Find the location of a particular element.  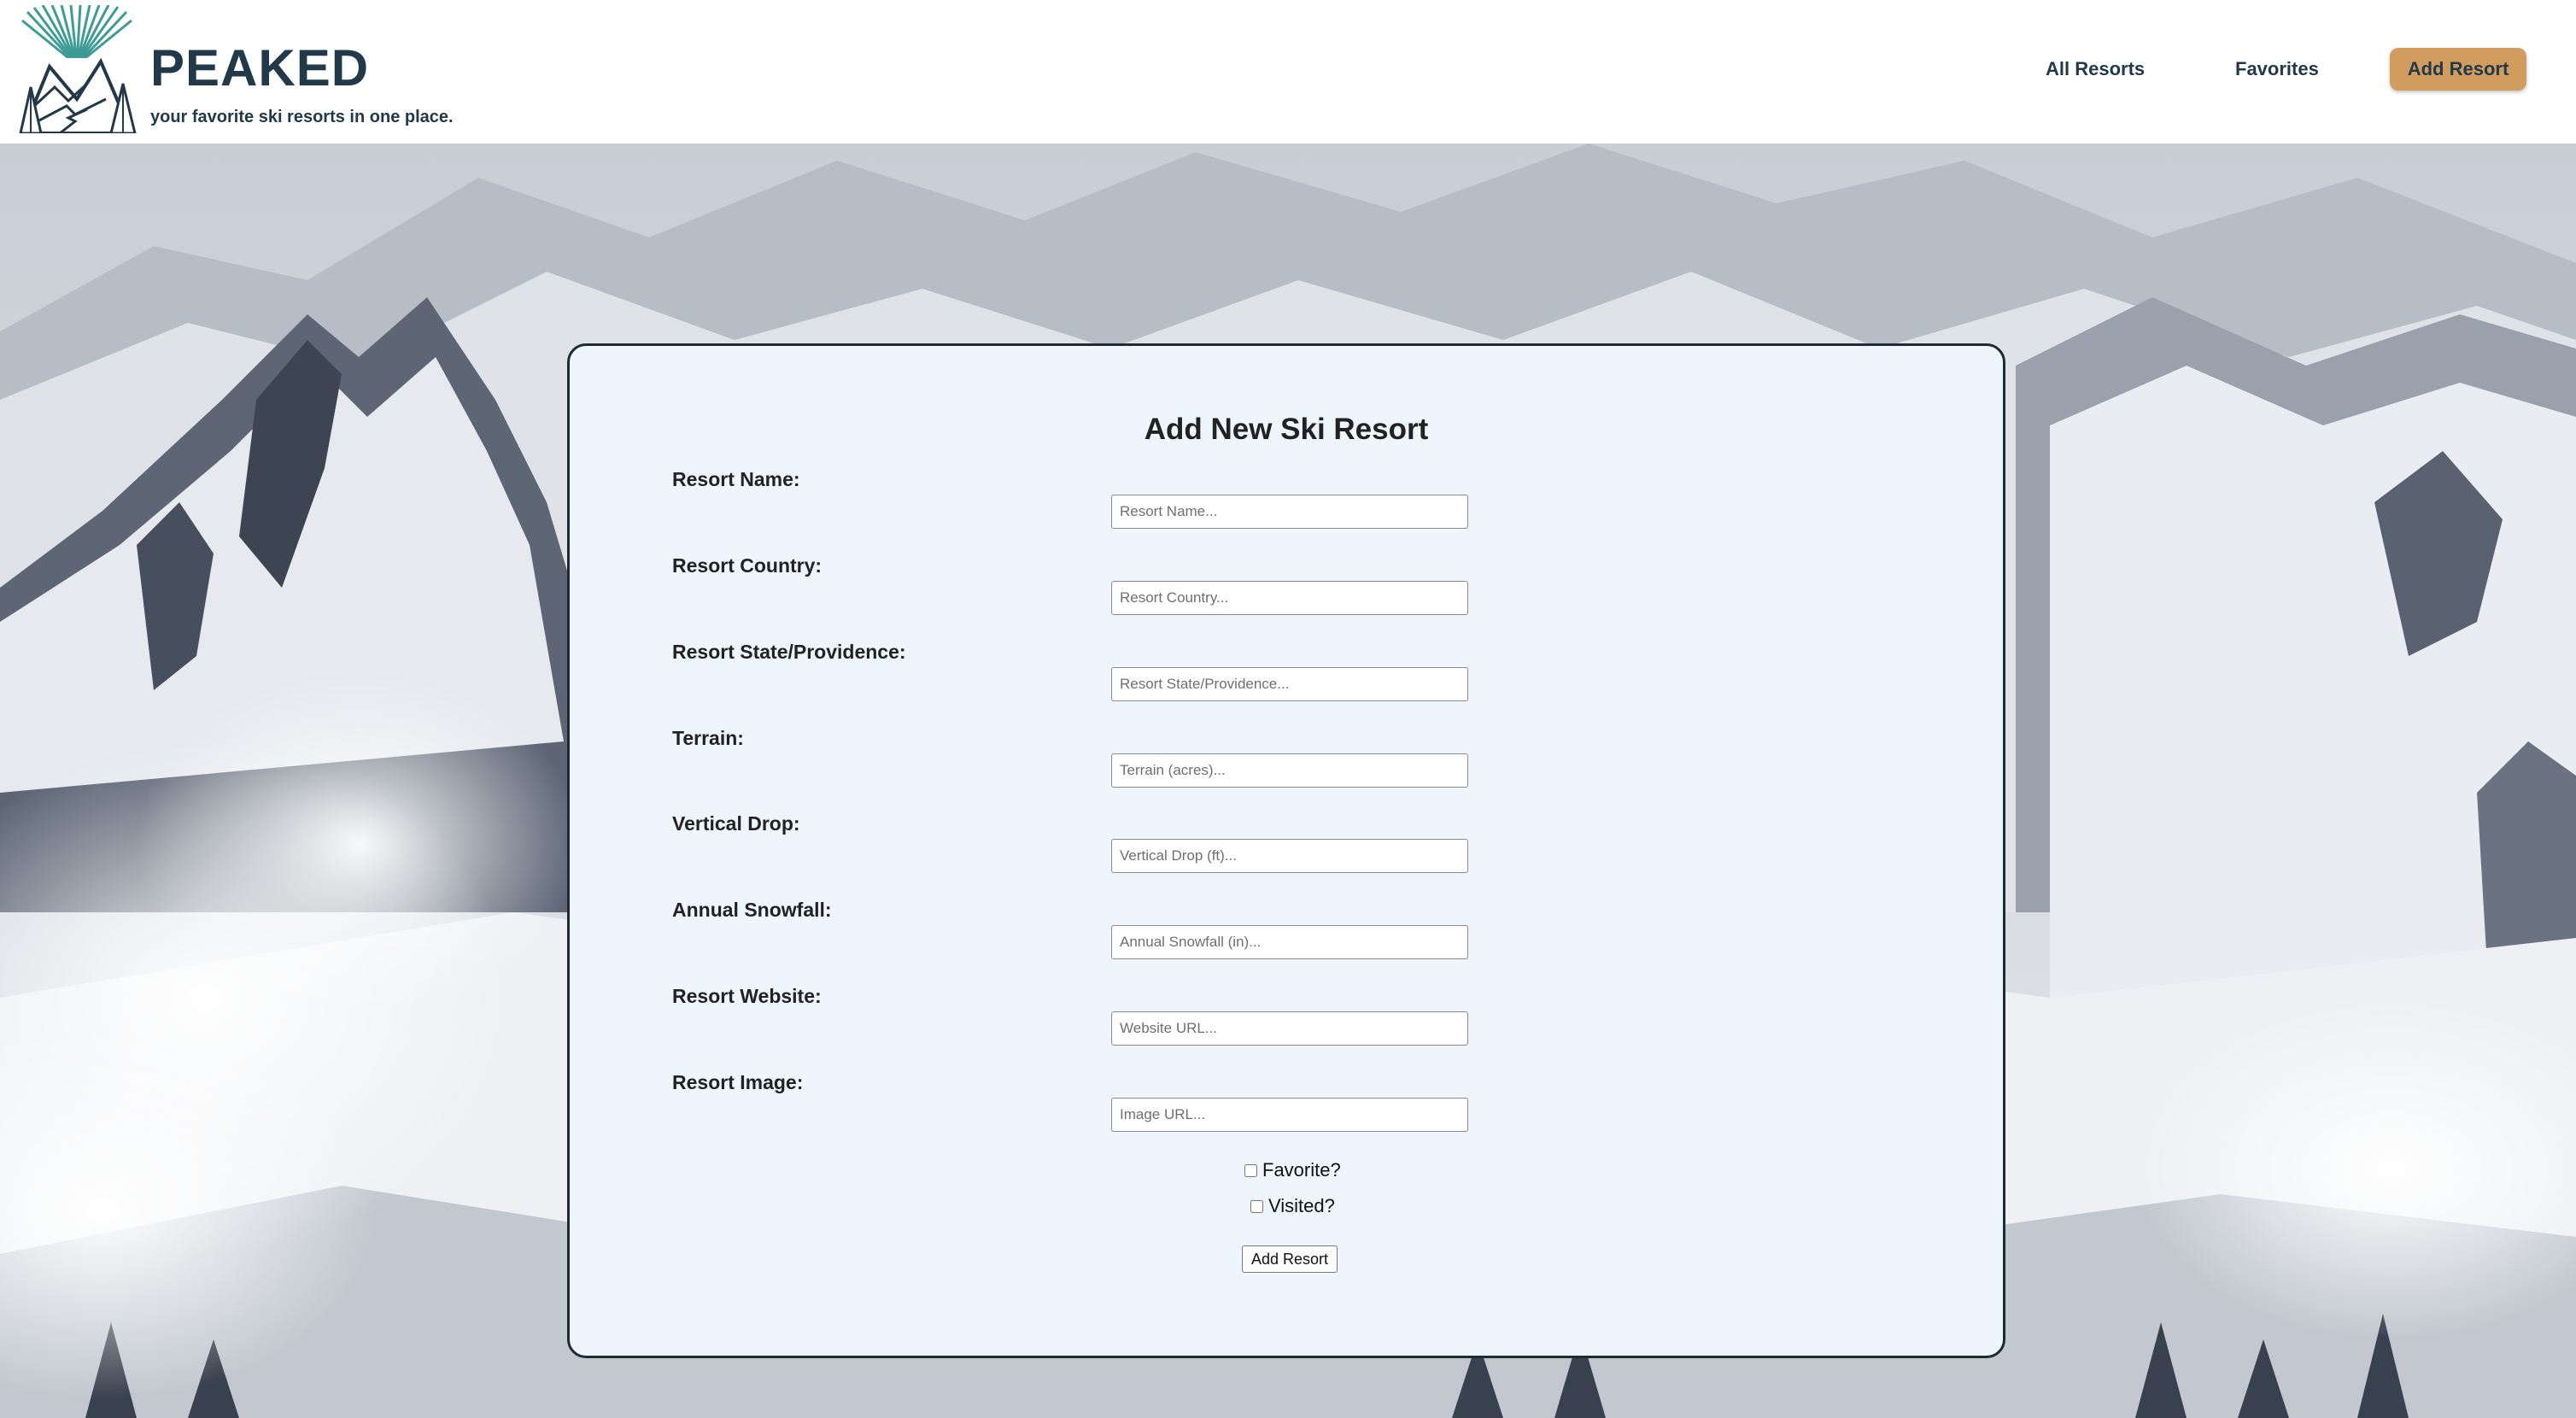

resort-name-input is located at coordinates (1289, 512).